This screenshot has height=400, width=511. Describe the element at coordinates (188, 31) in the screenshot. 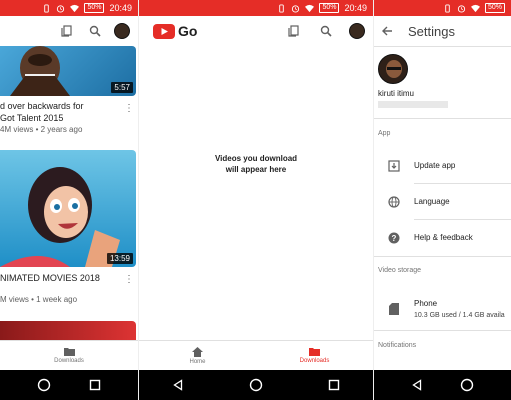

I see `logo-text: Go` at that location.